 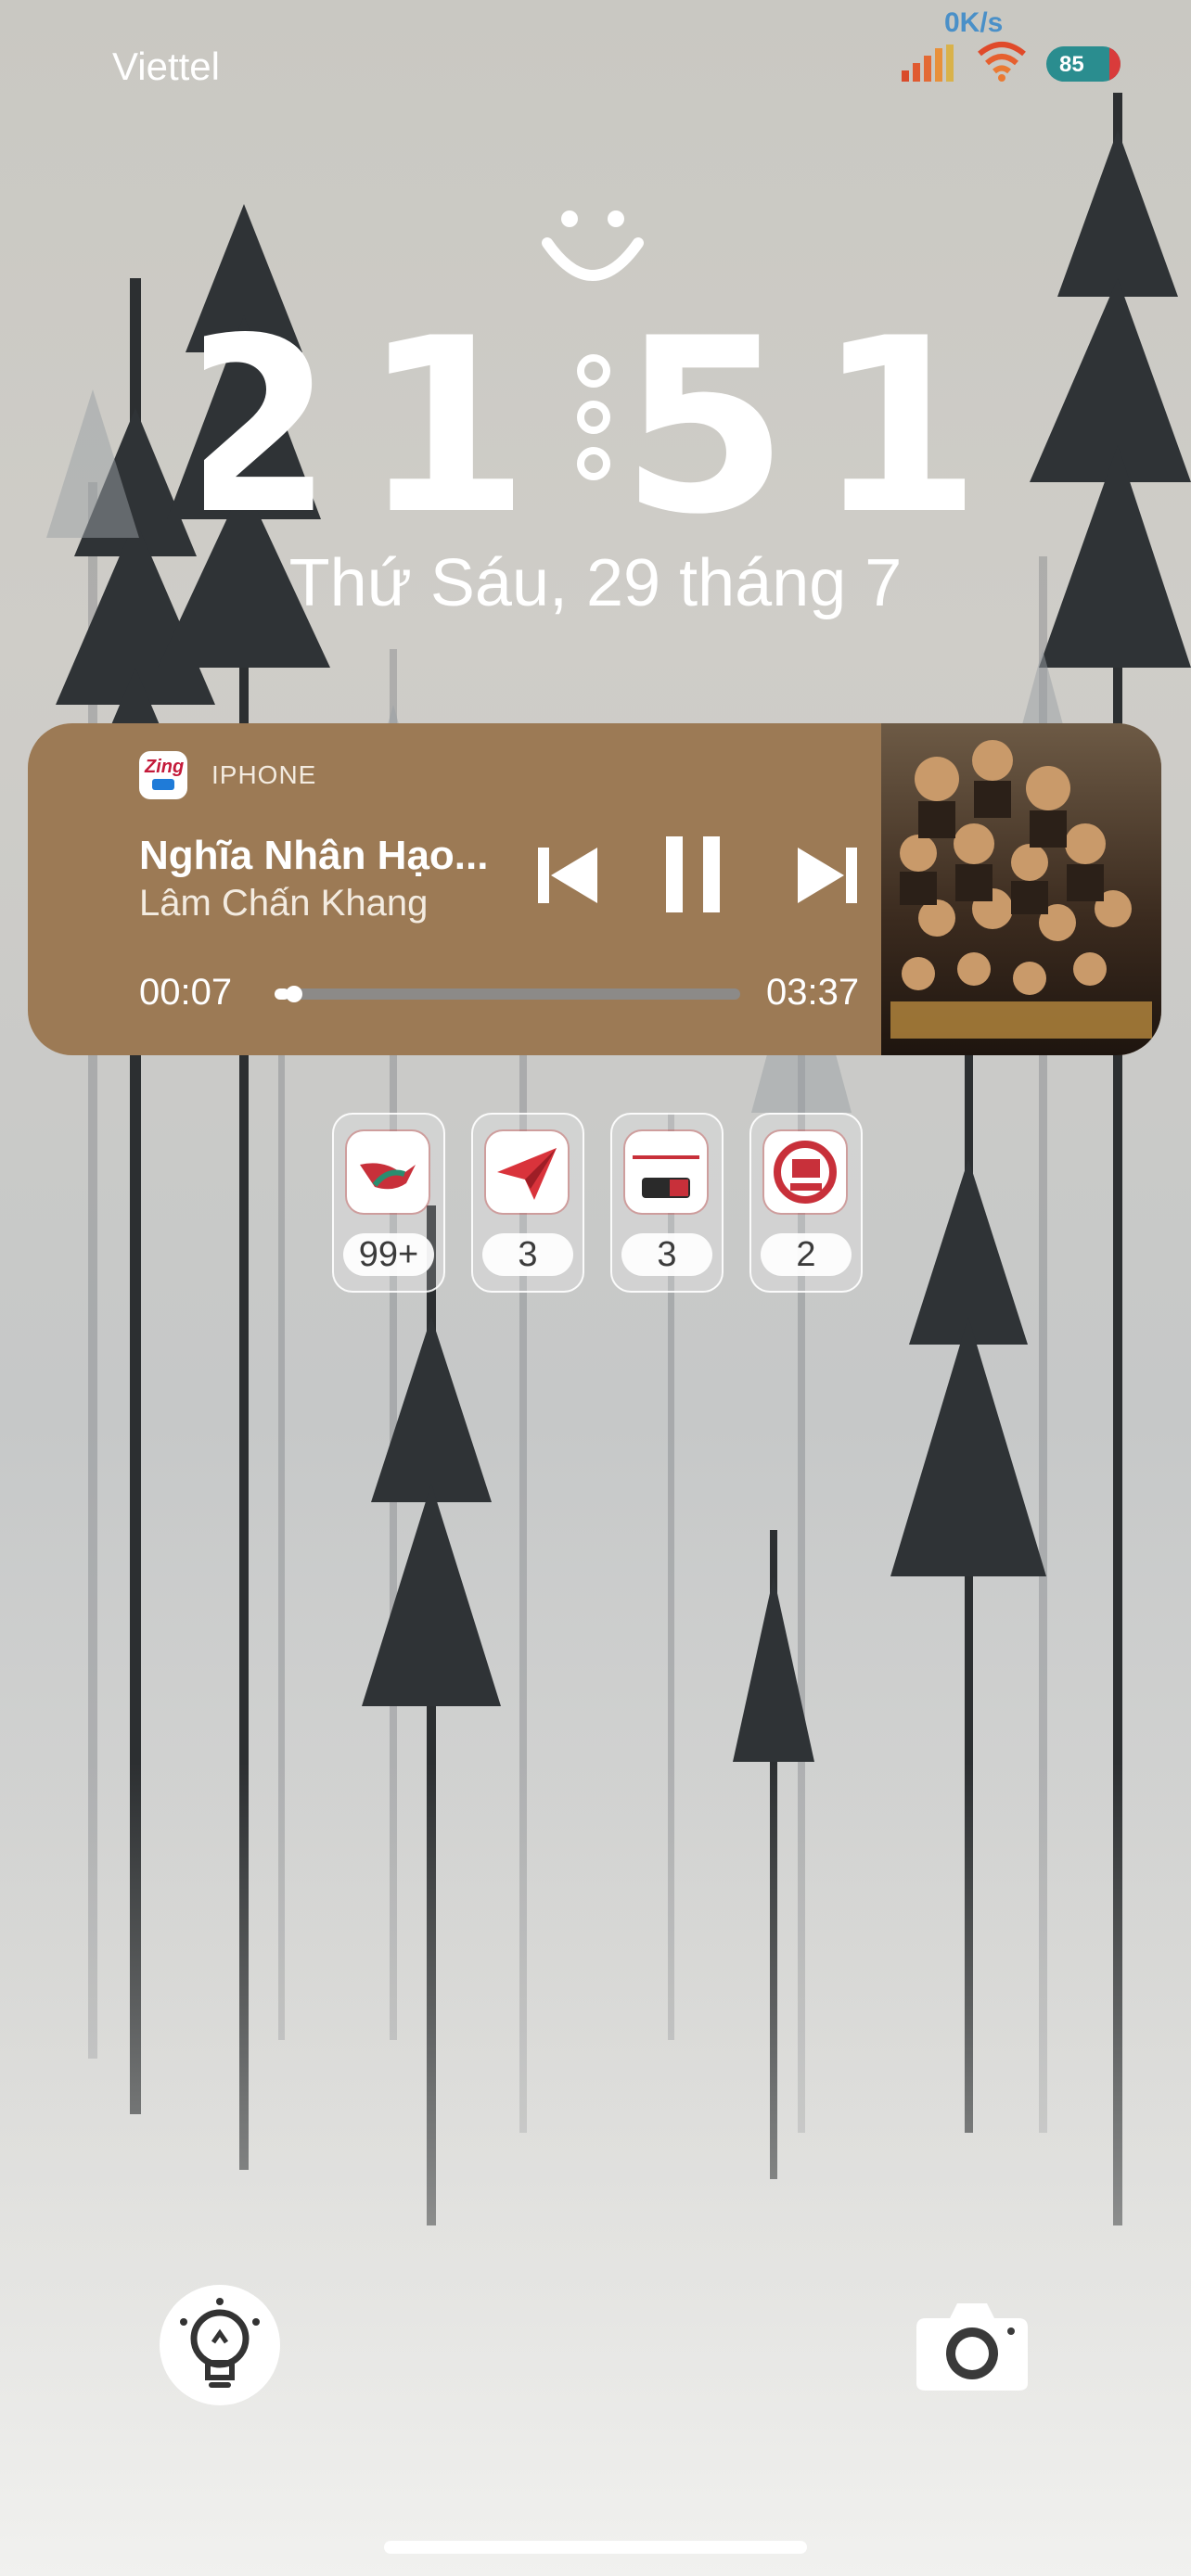 What do you see at coordinates (388, 1254) in the screenshot?
I see `notification-count: 99+` at bounding box center [388, 1254].